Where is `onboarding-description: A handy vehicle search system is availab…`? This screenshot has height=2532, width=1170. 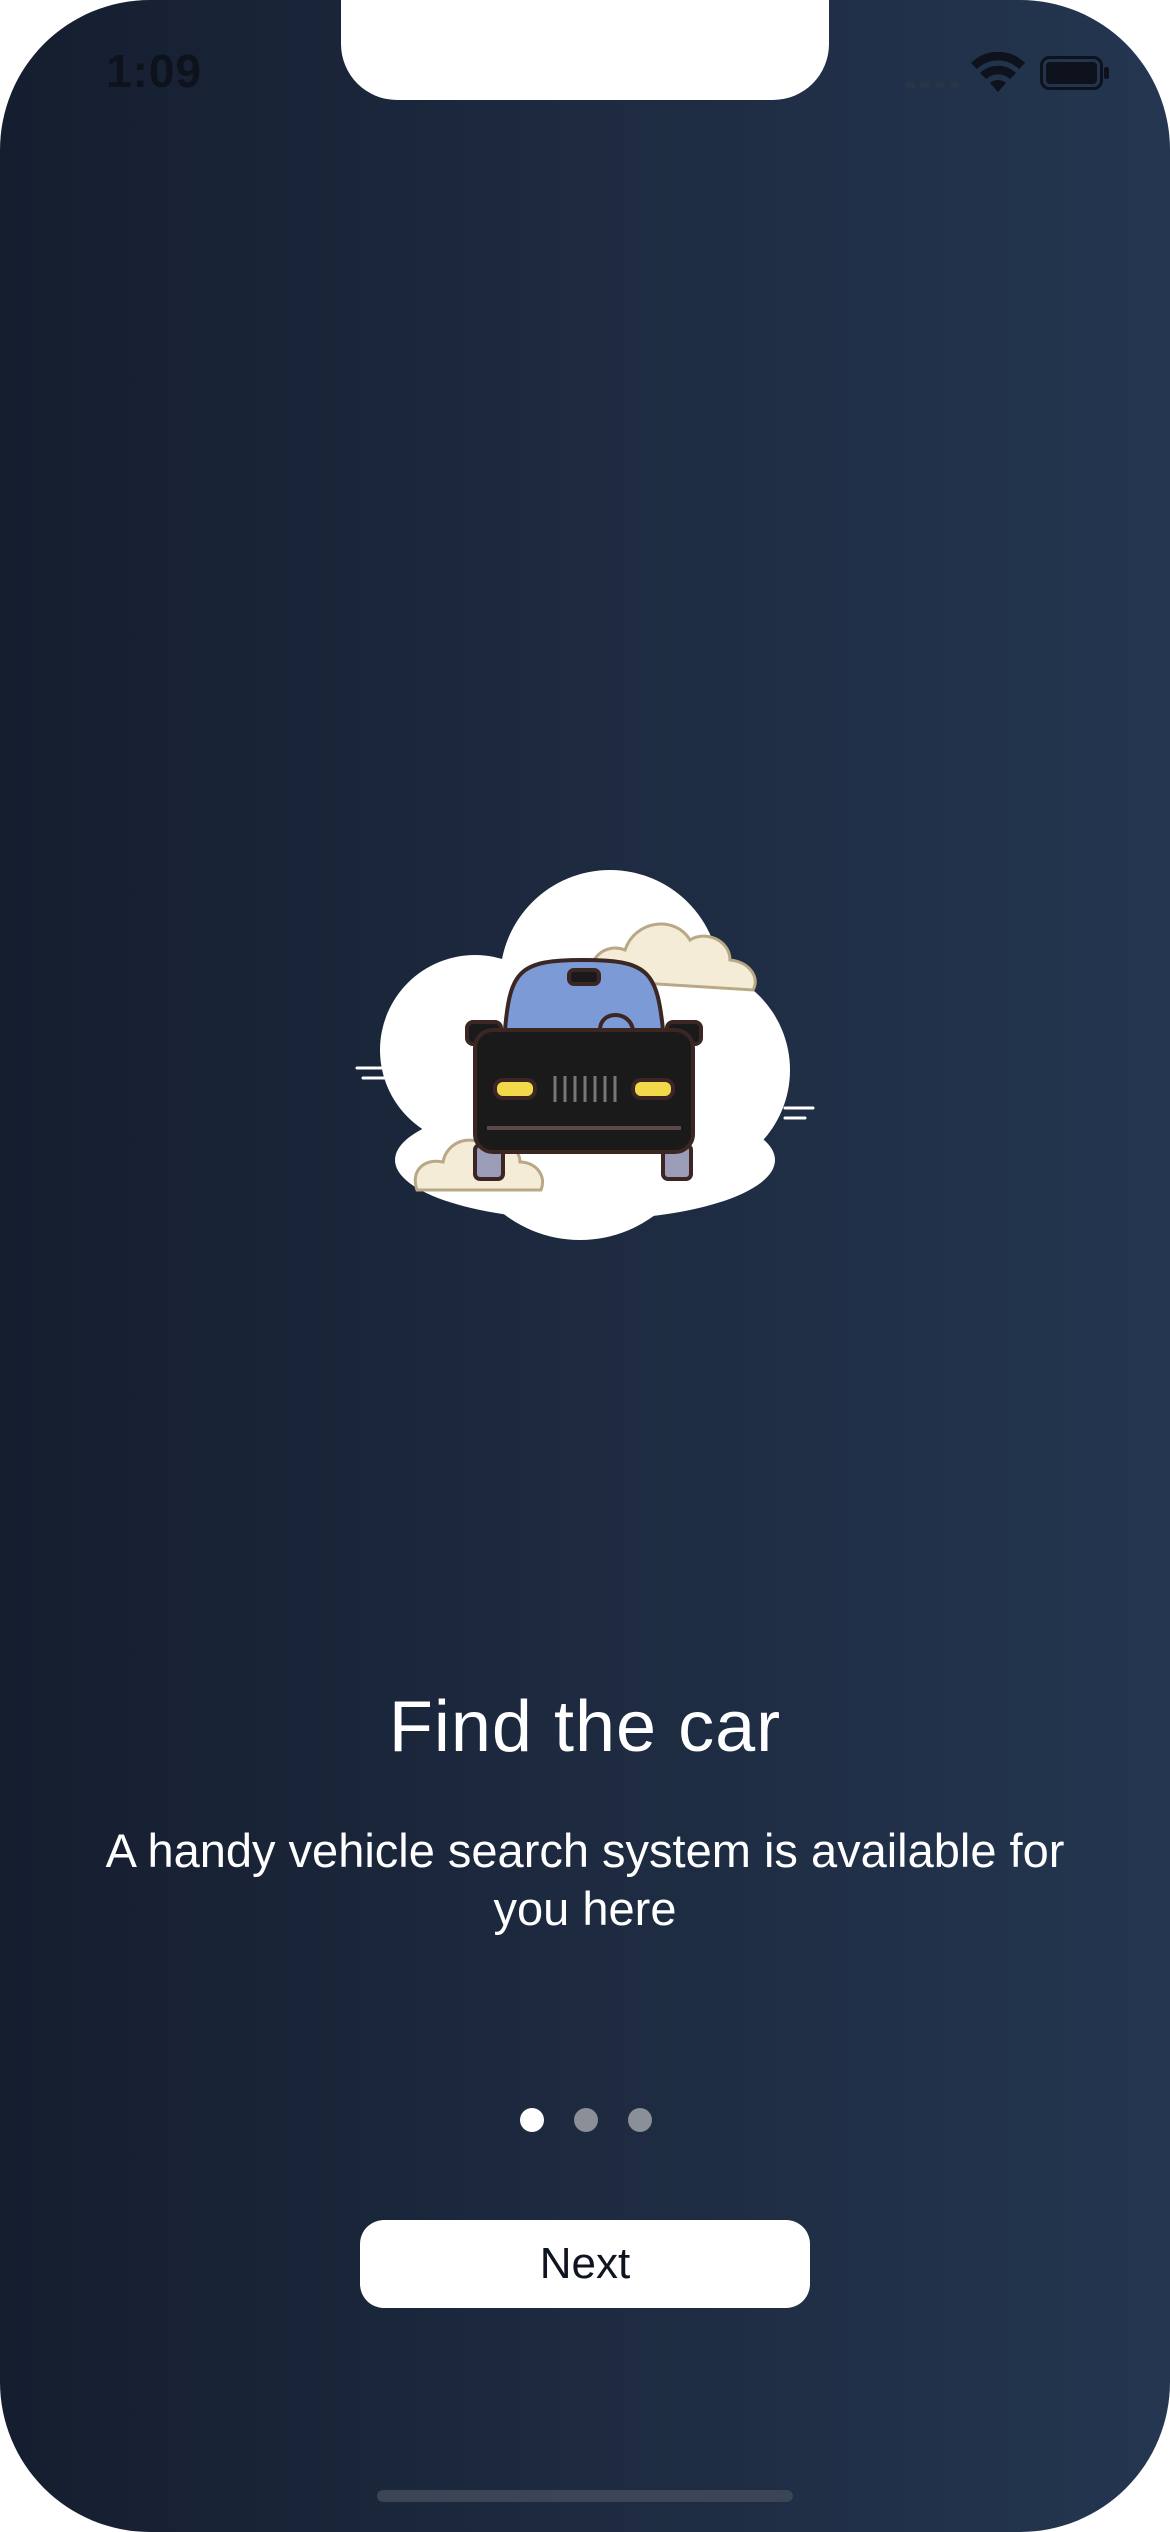 onboarding-description: A handy vehicle search system is availab… is located at coordinates (585, 1879).